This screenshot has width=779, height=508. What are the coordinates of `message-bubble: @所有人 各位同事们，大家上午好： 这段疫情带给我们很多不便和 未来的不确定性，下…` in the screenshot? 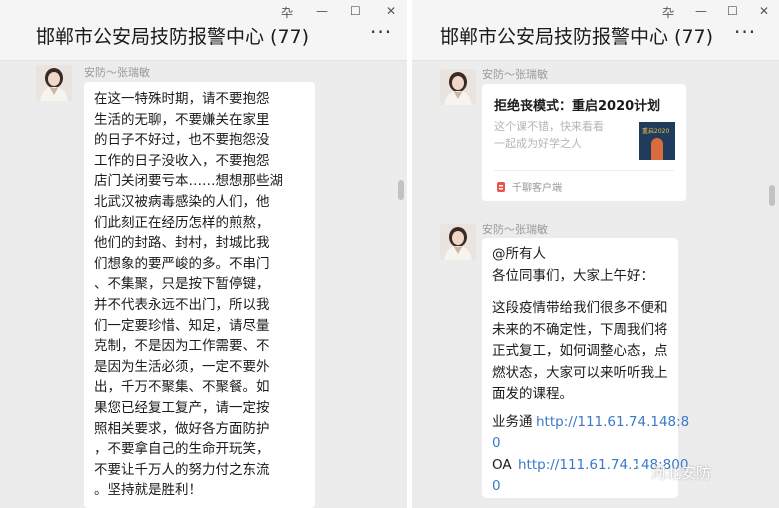 It's located at (585, 368).